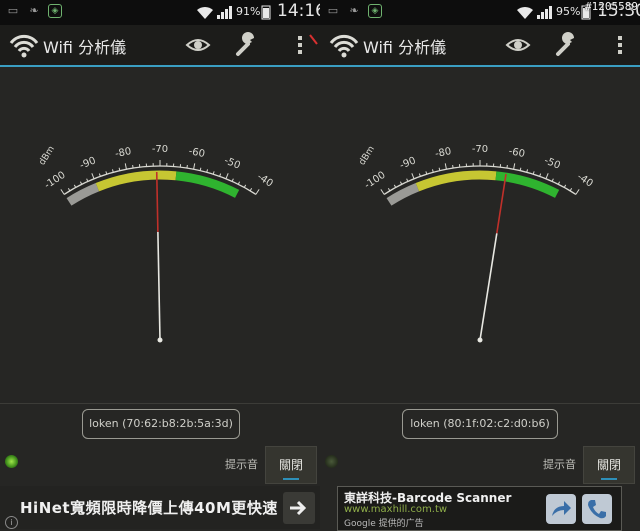  Describe the element at coordinates (161, 424) in the screenshot. I see `network-selector: loken (70:62:b8:2b:5a:3d)` at that location.